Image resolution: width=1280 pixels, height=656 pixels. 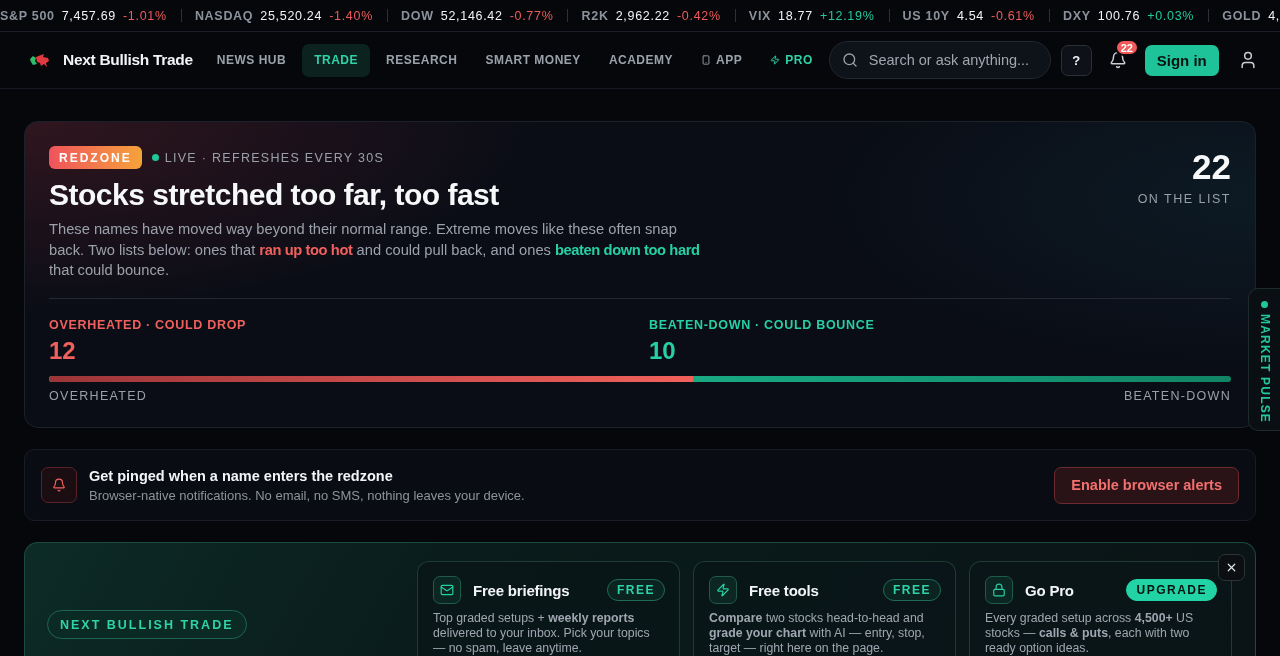 What do you see at coordinates (791, 60) in the screenshot?
I see `nav-link: PRO` at bounding box center [791, 60].